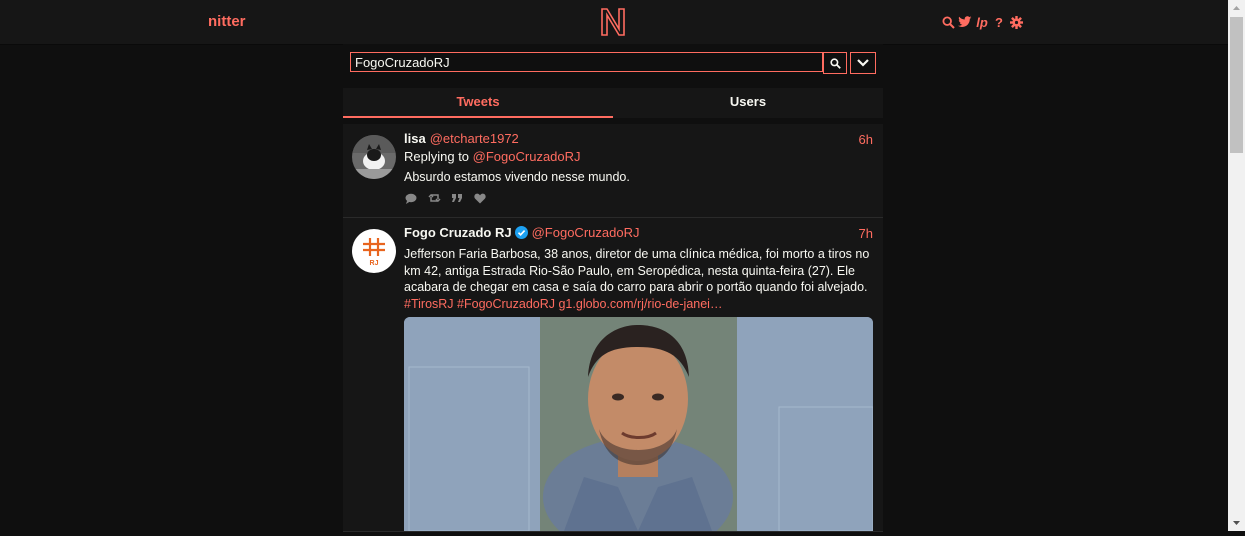 This screenshot has height=536, width=1245. What do you see at coordinates (437, 156) in the screenshot?
I see `replying-to-label: Replying to` at bounding box center [437, 156].